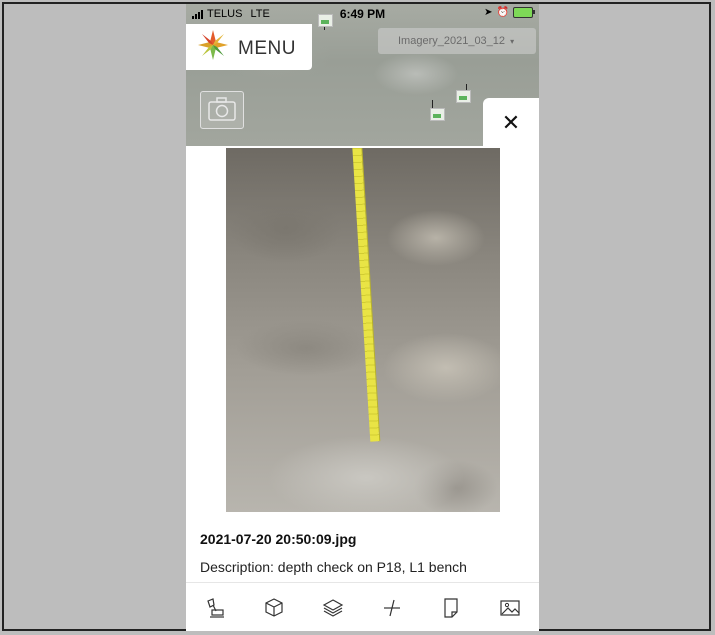 This screenshot has height=635, width=715. I want to click on note-icon, so click(451, 607).